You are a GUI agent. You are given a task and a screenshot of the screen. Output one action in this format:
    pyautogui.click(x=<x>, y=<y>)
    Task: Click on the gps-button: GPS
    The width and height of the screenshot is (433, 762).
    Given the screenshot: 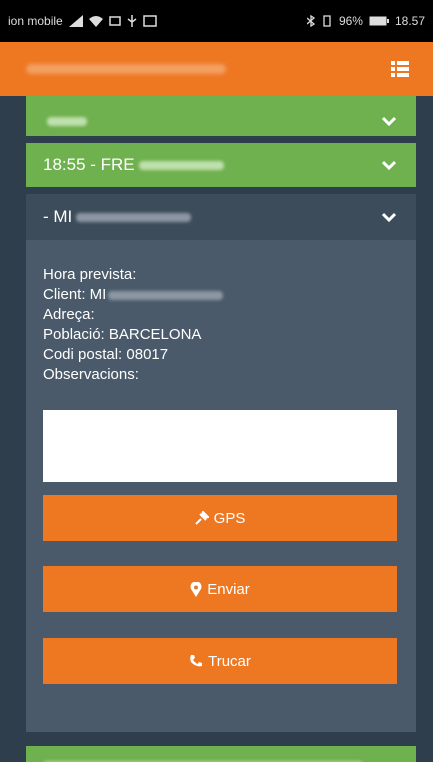 What is the action you would take?
    pyautogui.click(x=220, y=518)
    